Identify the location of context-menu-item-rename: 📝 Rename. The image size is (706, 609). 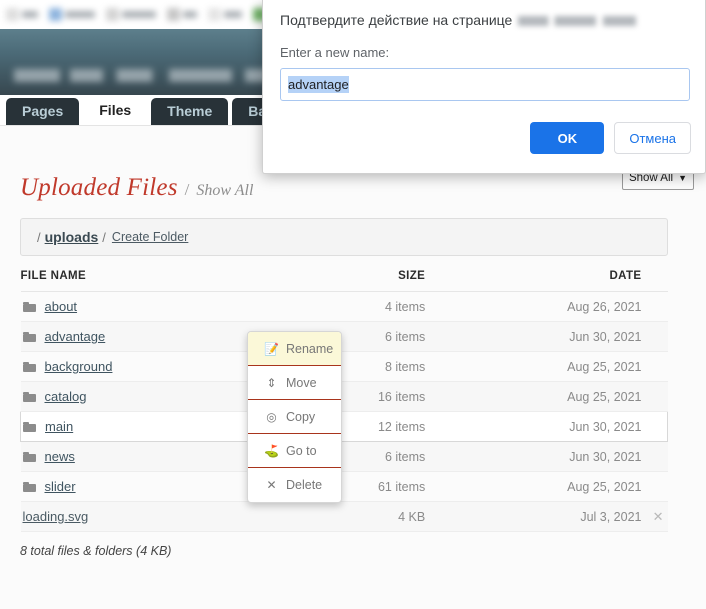
(294, 349).